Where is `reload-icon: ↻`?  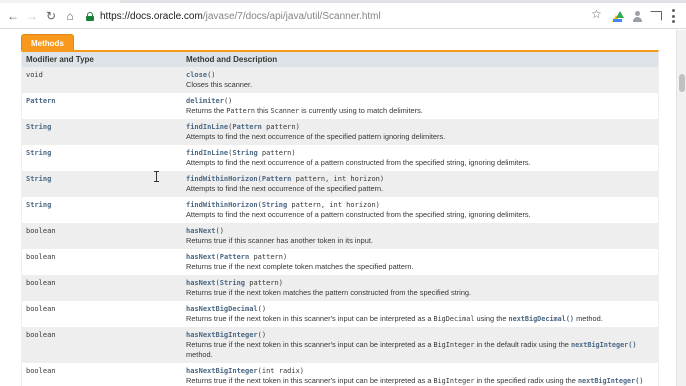 reload-icon: ↻ is located at coordinates (51, 16).